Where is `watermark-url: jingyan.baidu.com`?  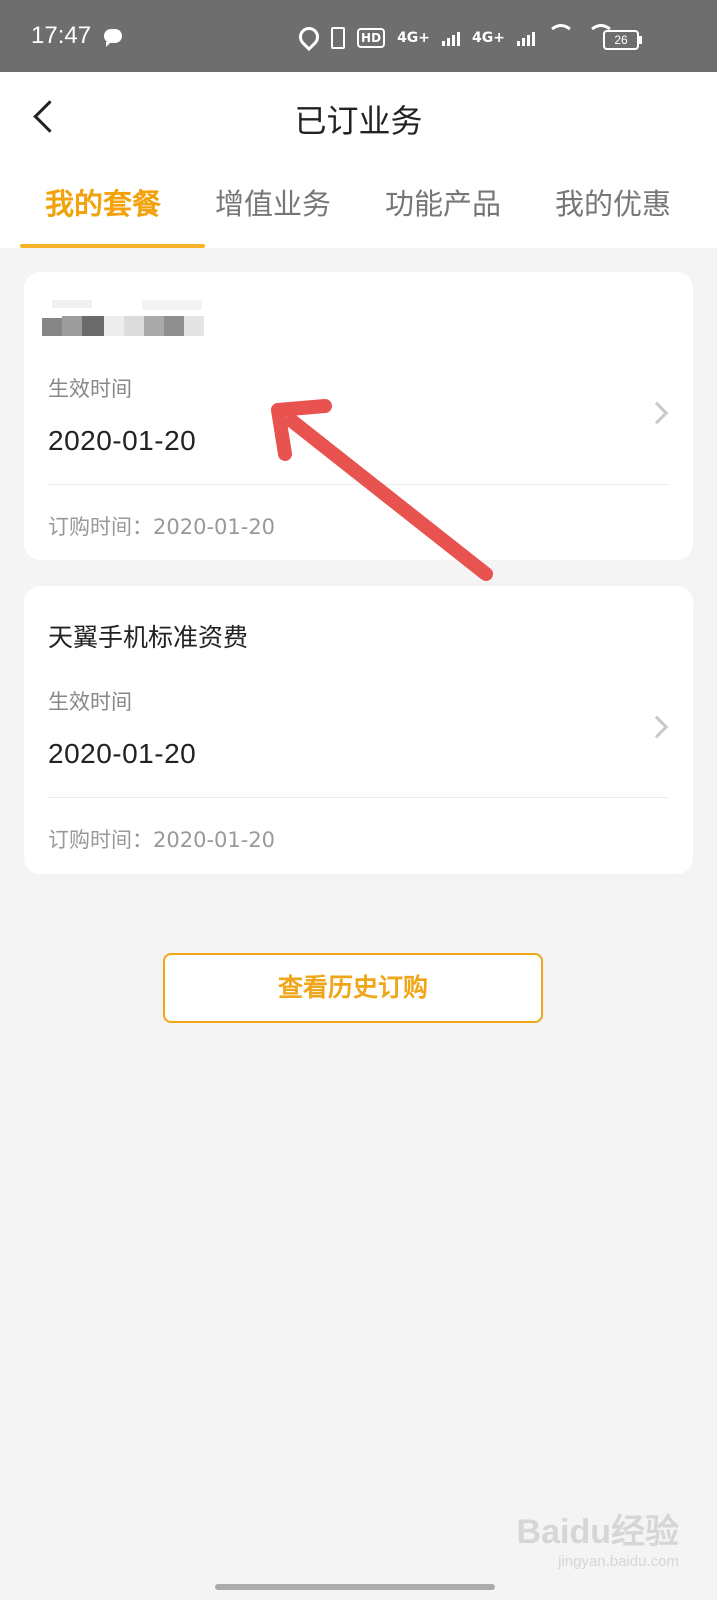 watermark-url: jingyan.baidu.com is located at coordinates (618, 1561).